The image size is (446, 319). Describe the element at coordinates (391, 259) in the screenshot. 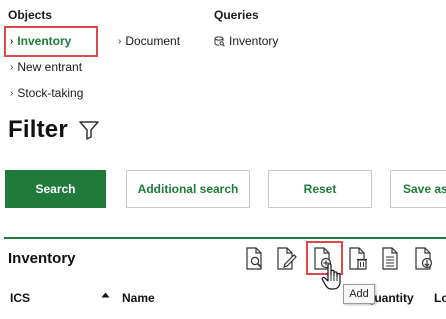

I see `text-document-icon` at that location.